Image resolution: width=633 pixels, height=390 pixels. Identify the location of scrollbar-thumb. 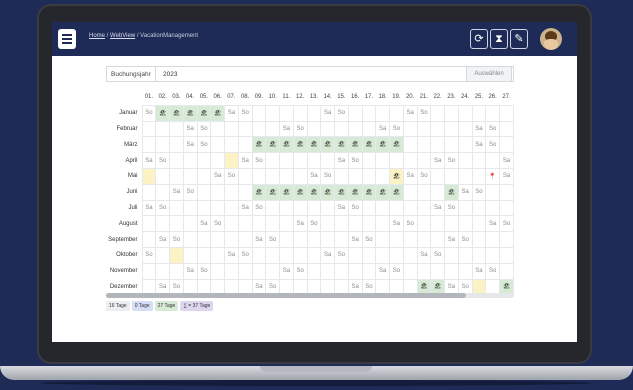
(286, 295).